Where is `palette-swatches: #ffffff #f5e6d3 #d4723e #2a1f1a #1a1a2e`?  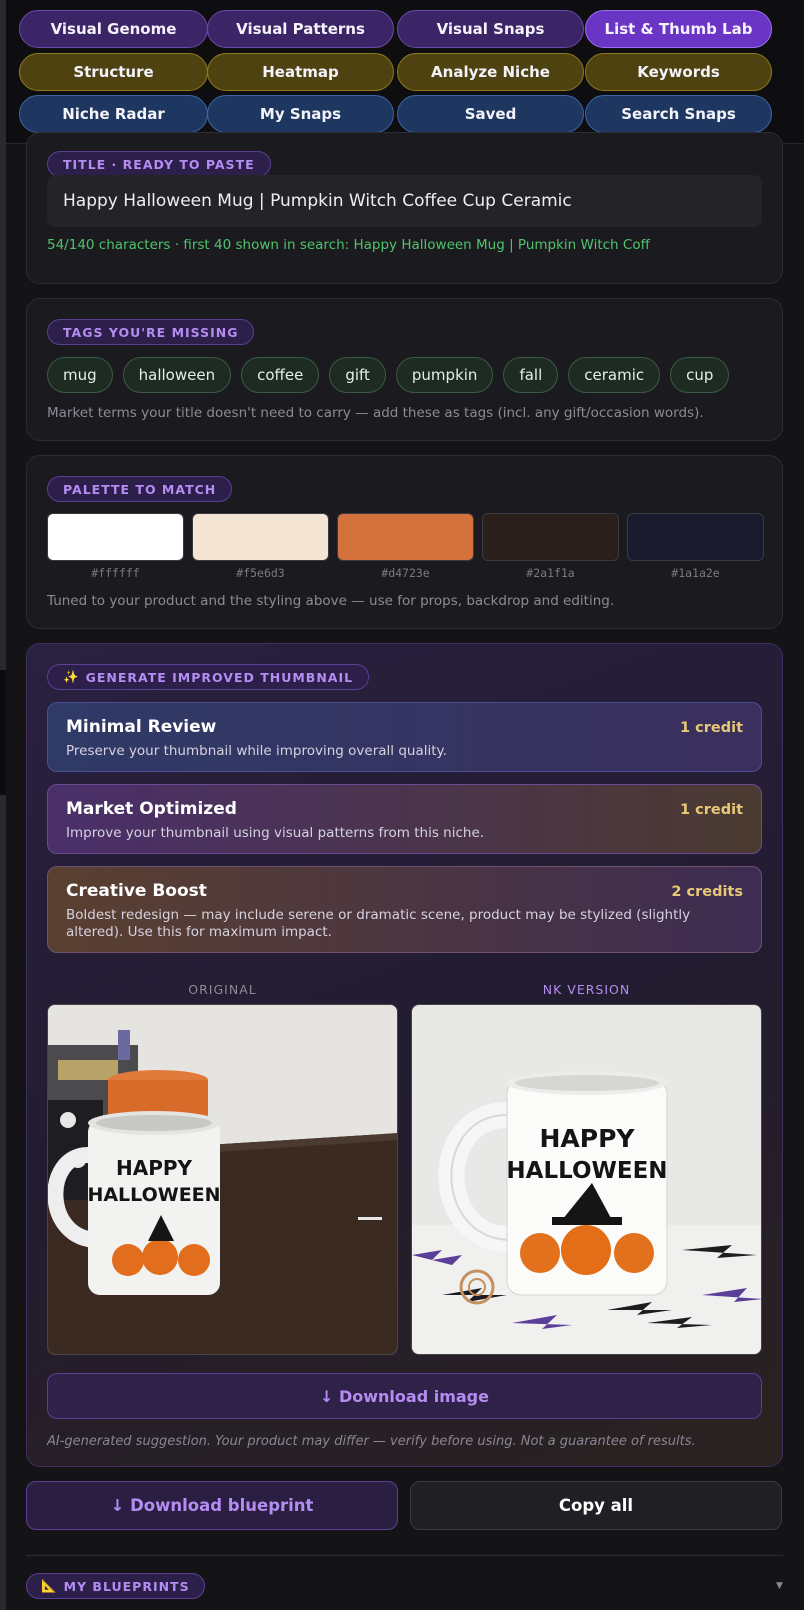
palette-swatches: #ffffff #f5e6d3 #d4723e #2a1f1a #1a1a2e is located at coordinates (405, 546).